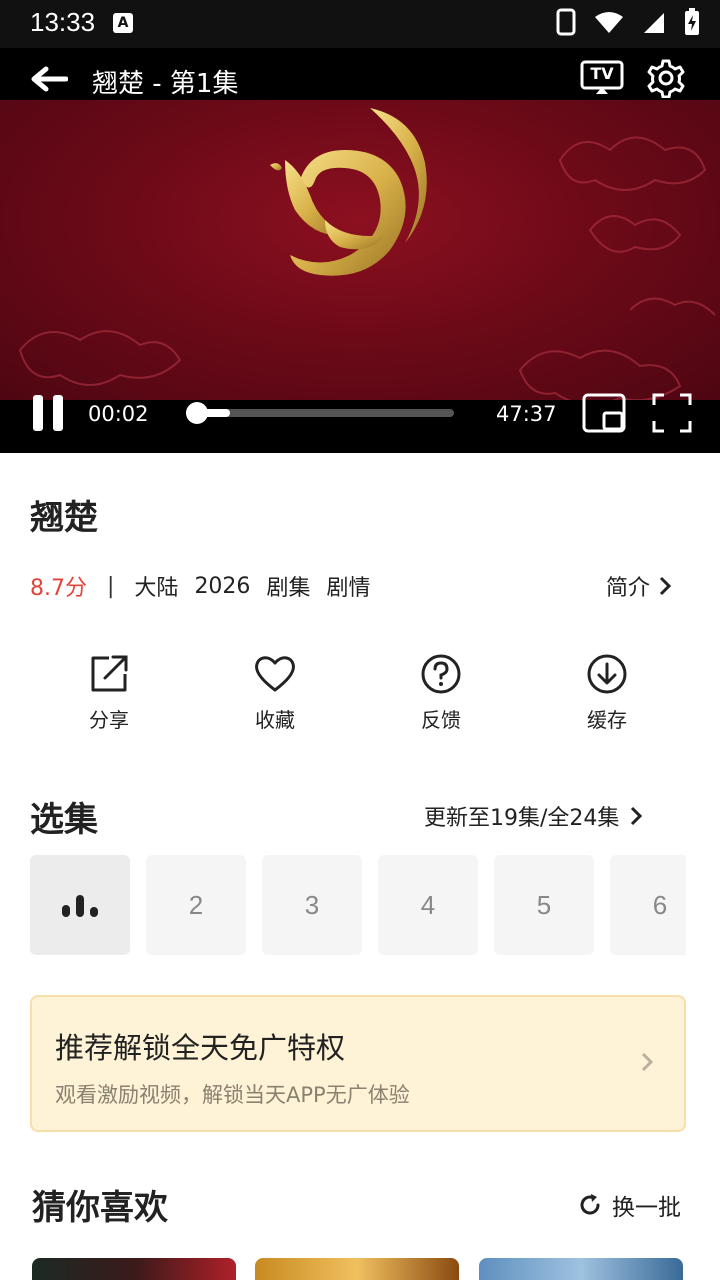 This screenshot has height=1280, width=720. What do you see at coordinates (200, 1048) in the screenshot?
I see `promo-title: 推荐解锁全天免广特权` at bounding box center [200, 1048].